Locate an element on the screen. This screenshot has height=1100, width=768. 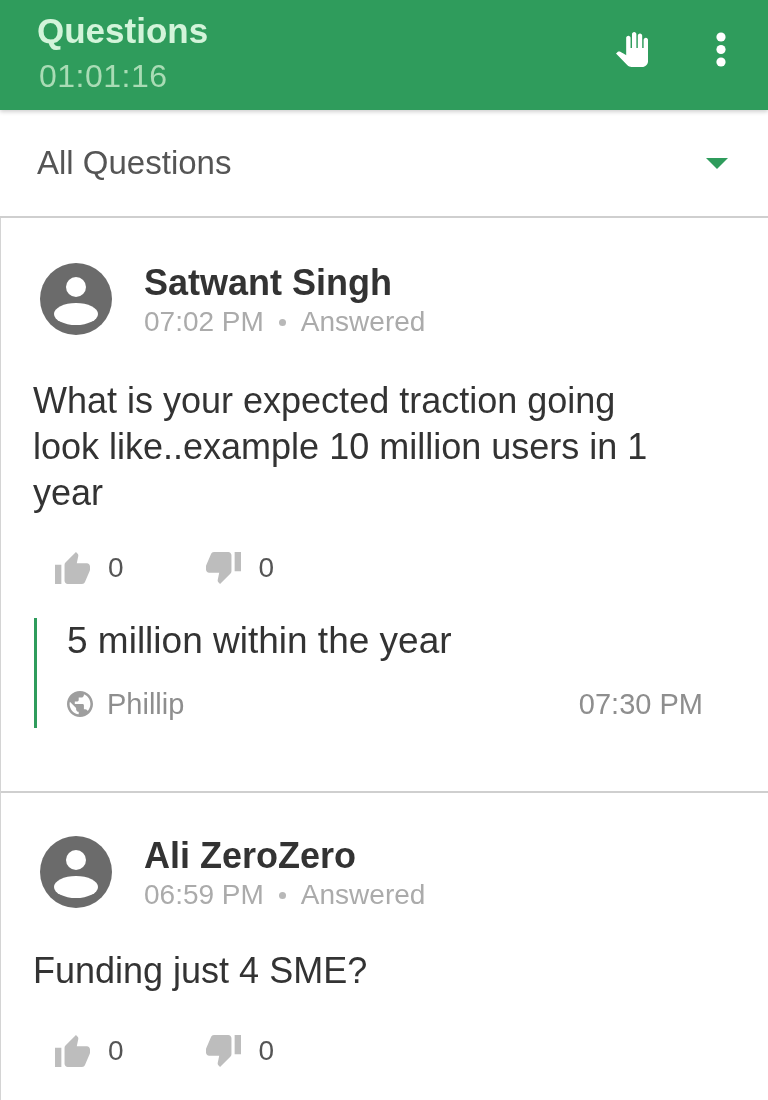
session-timer: 01:01:16 is located at coordinates (104, 76).